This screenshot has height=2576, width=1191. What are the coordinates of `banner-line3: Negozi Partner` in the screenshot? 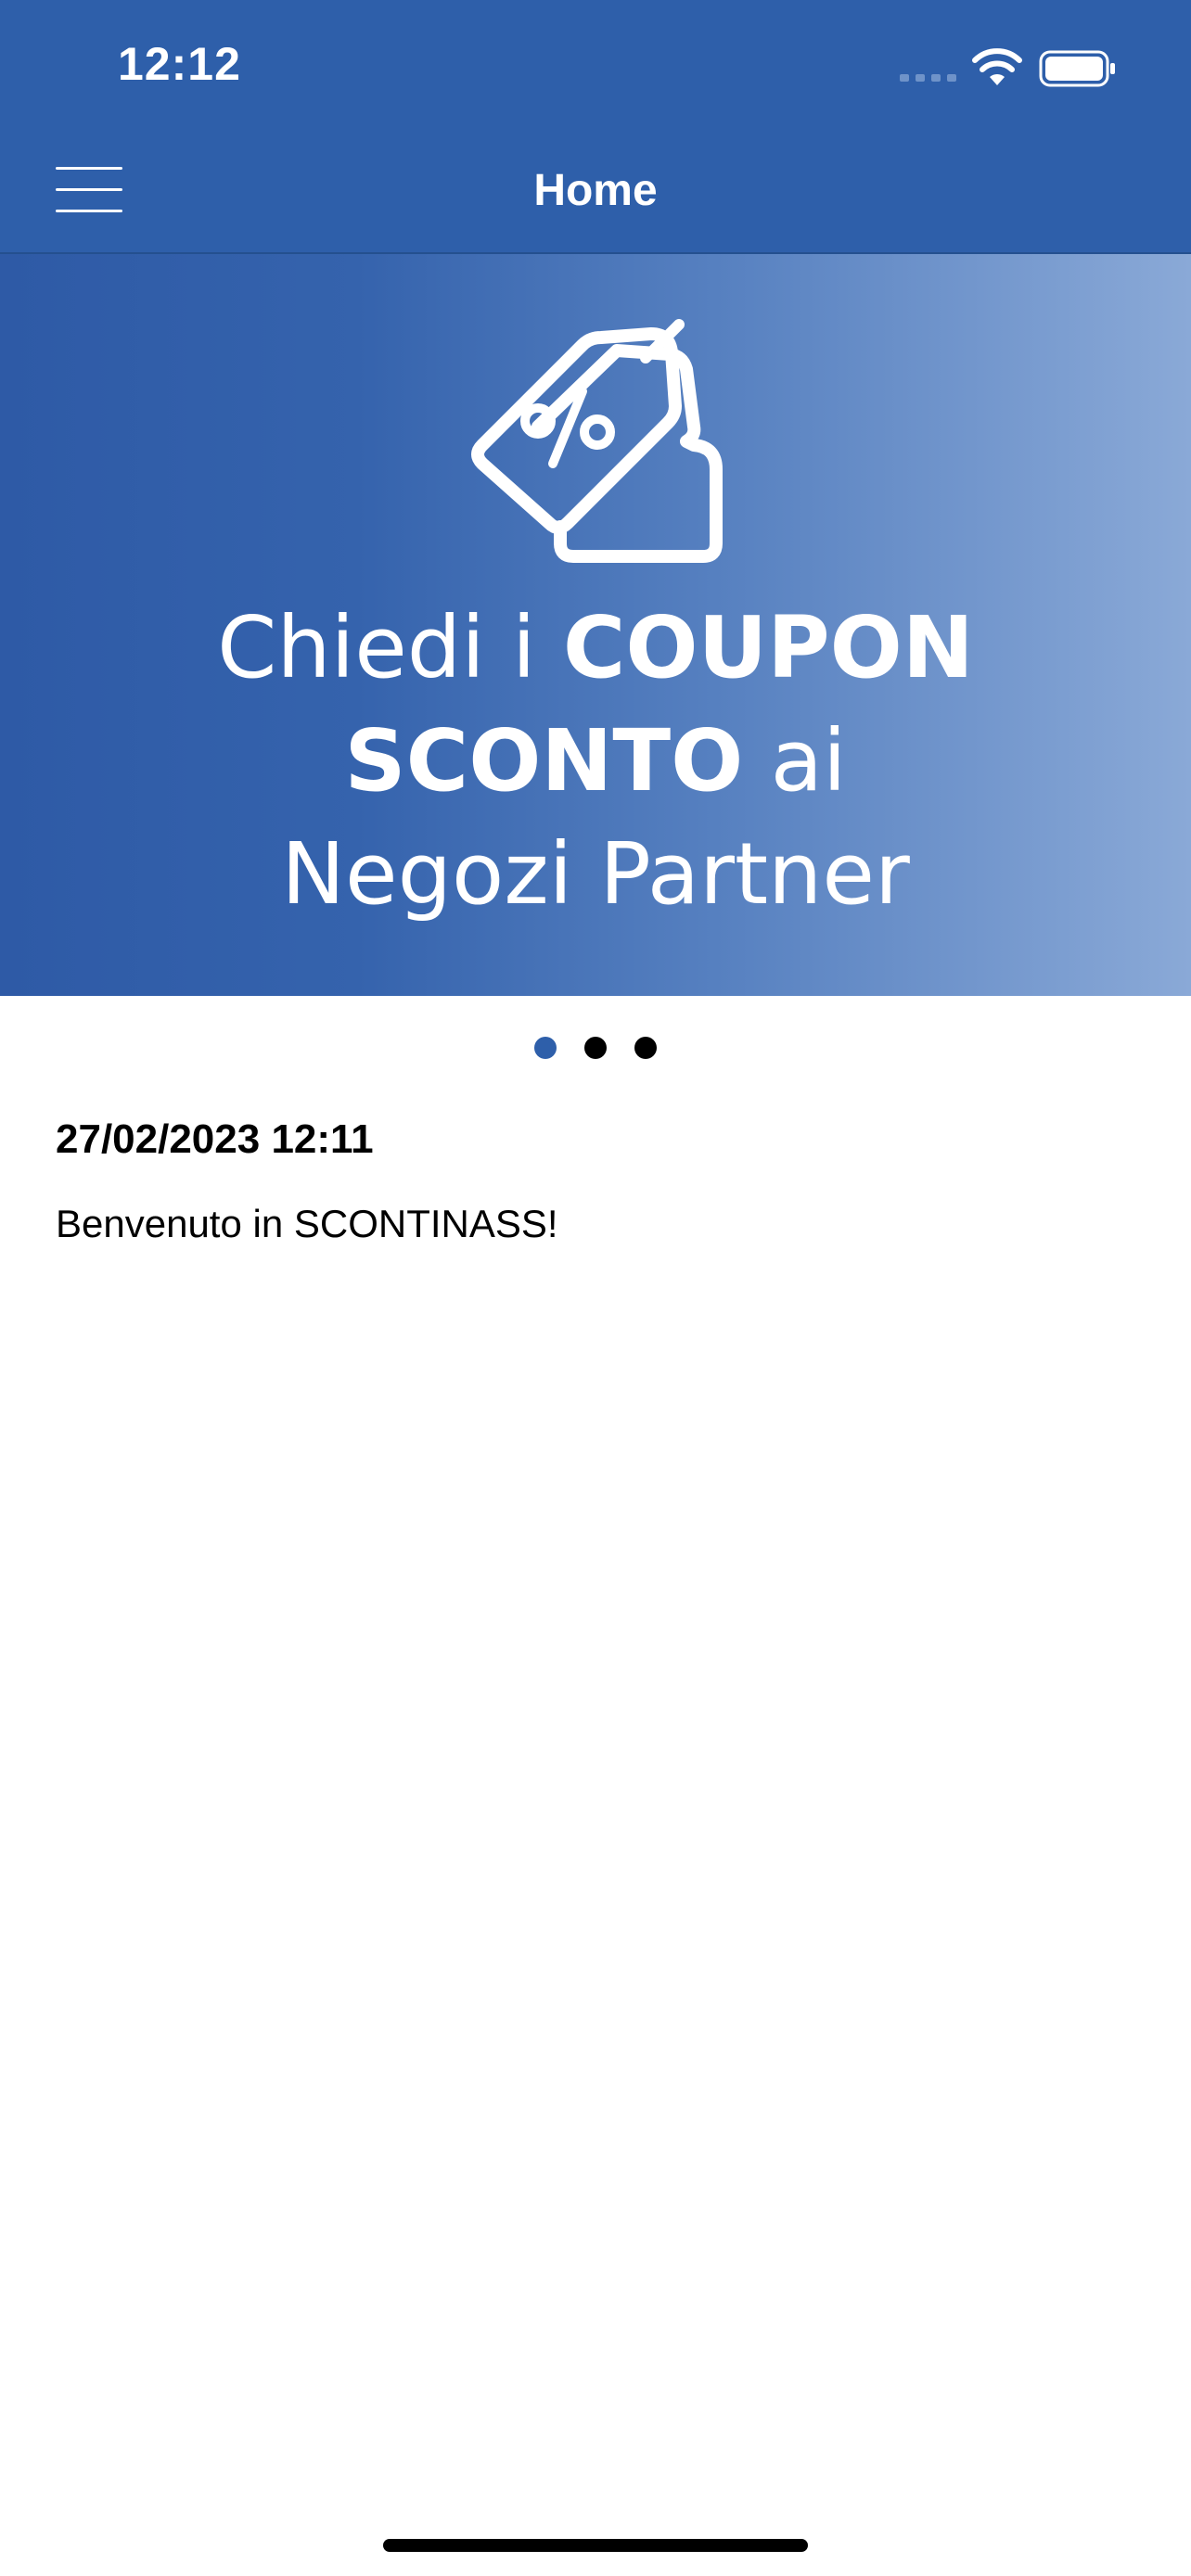 It's located at (595, 874).